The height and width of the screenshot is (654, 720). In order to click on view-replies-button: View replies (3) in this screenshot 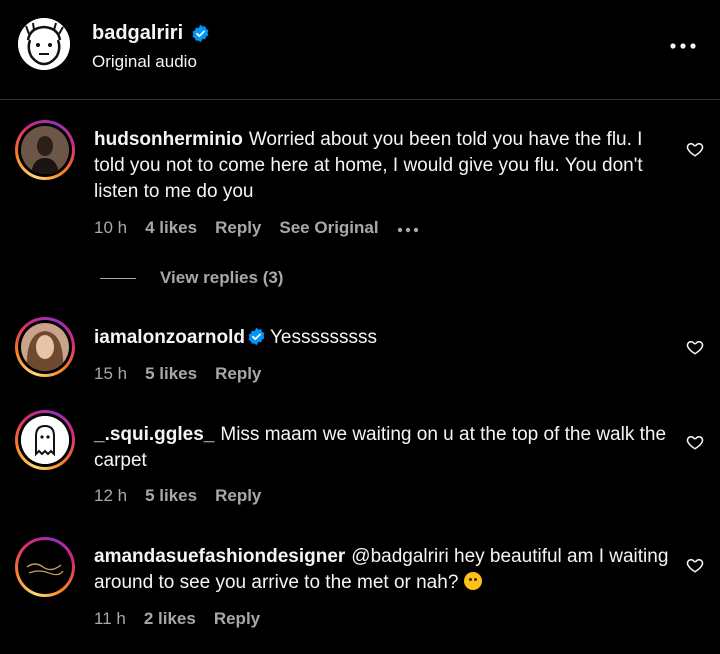, I will do `click(191, 278)`.